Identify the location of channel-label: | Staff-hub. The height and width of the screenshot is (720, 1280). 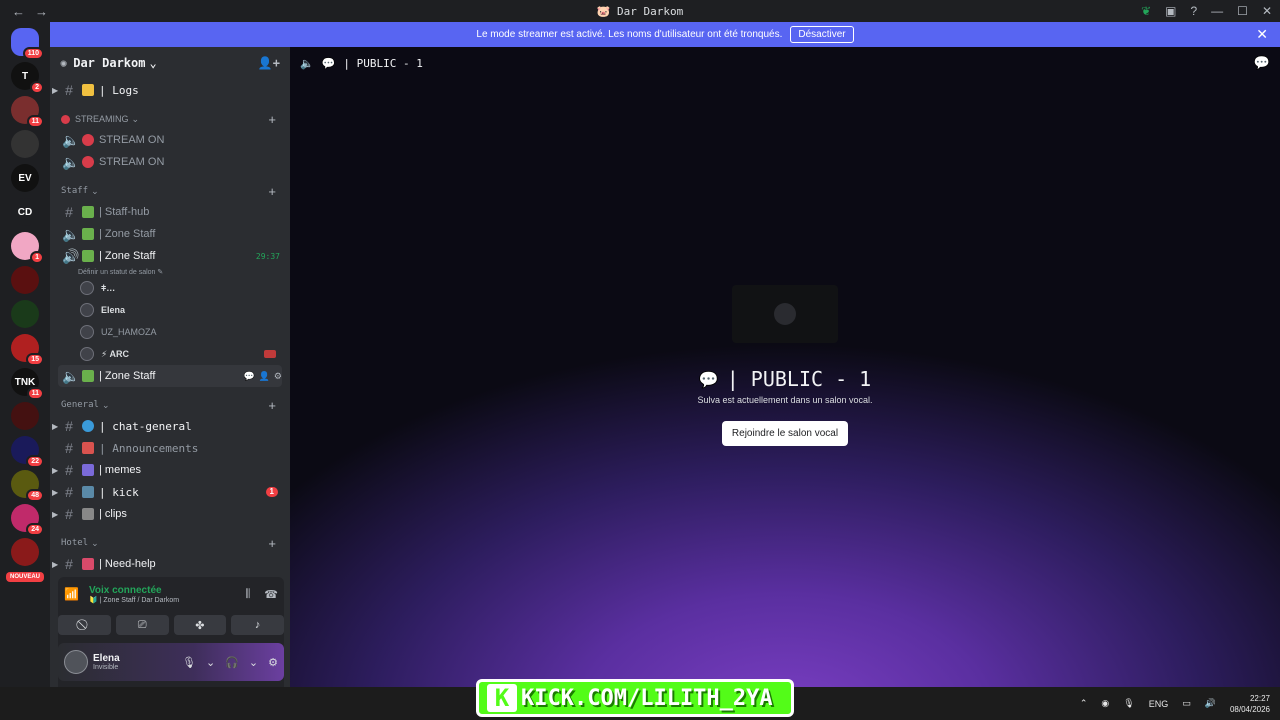
(124, 212).